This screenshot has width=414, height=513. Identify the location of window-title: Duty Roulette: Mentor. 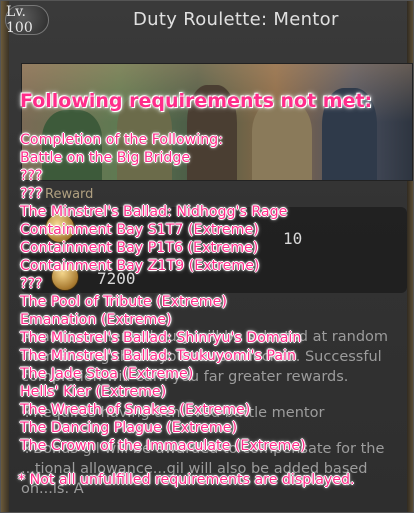
(236, 19).